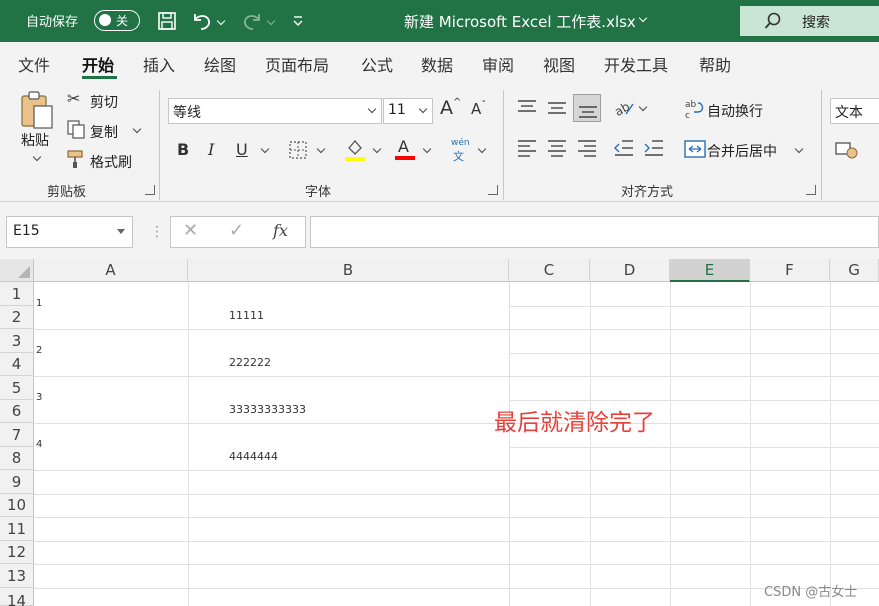 This screenshot has width=879, height=606. I want to click on enter-icon: ✓, so click(236, 230).